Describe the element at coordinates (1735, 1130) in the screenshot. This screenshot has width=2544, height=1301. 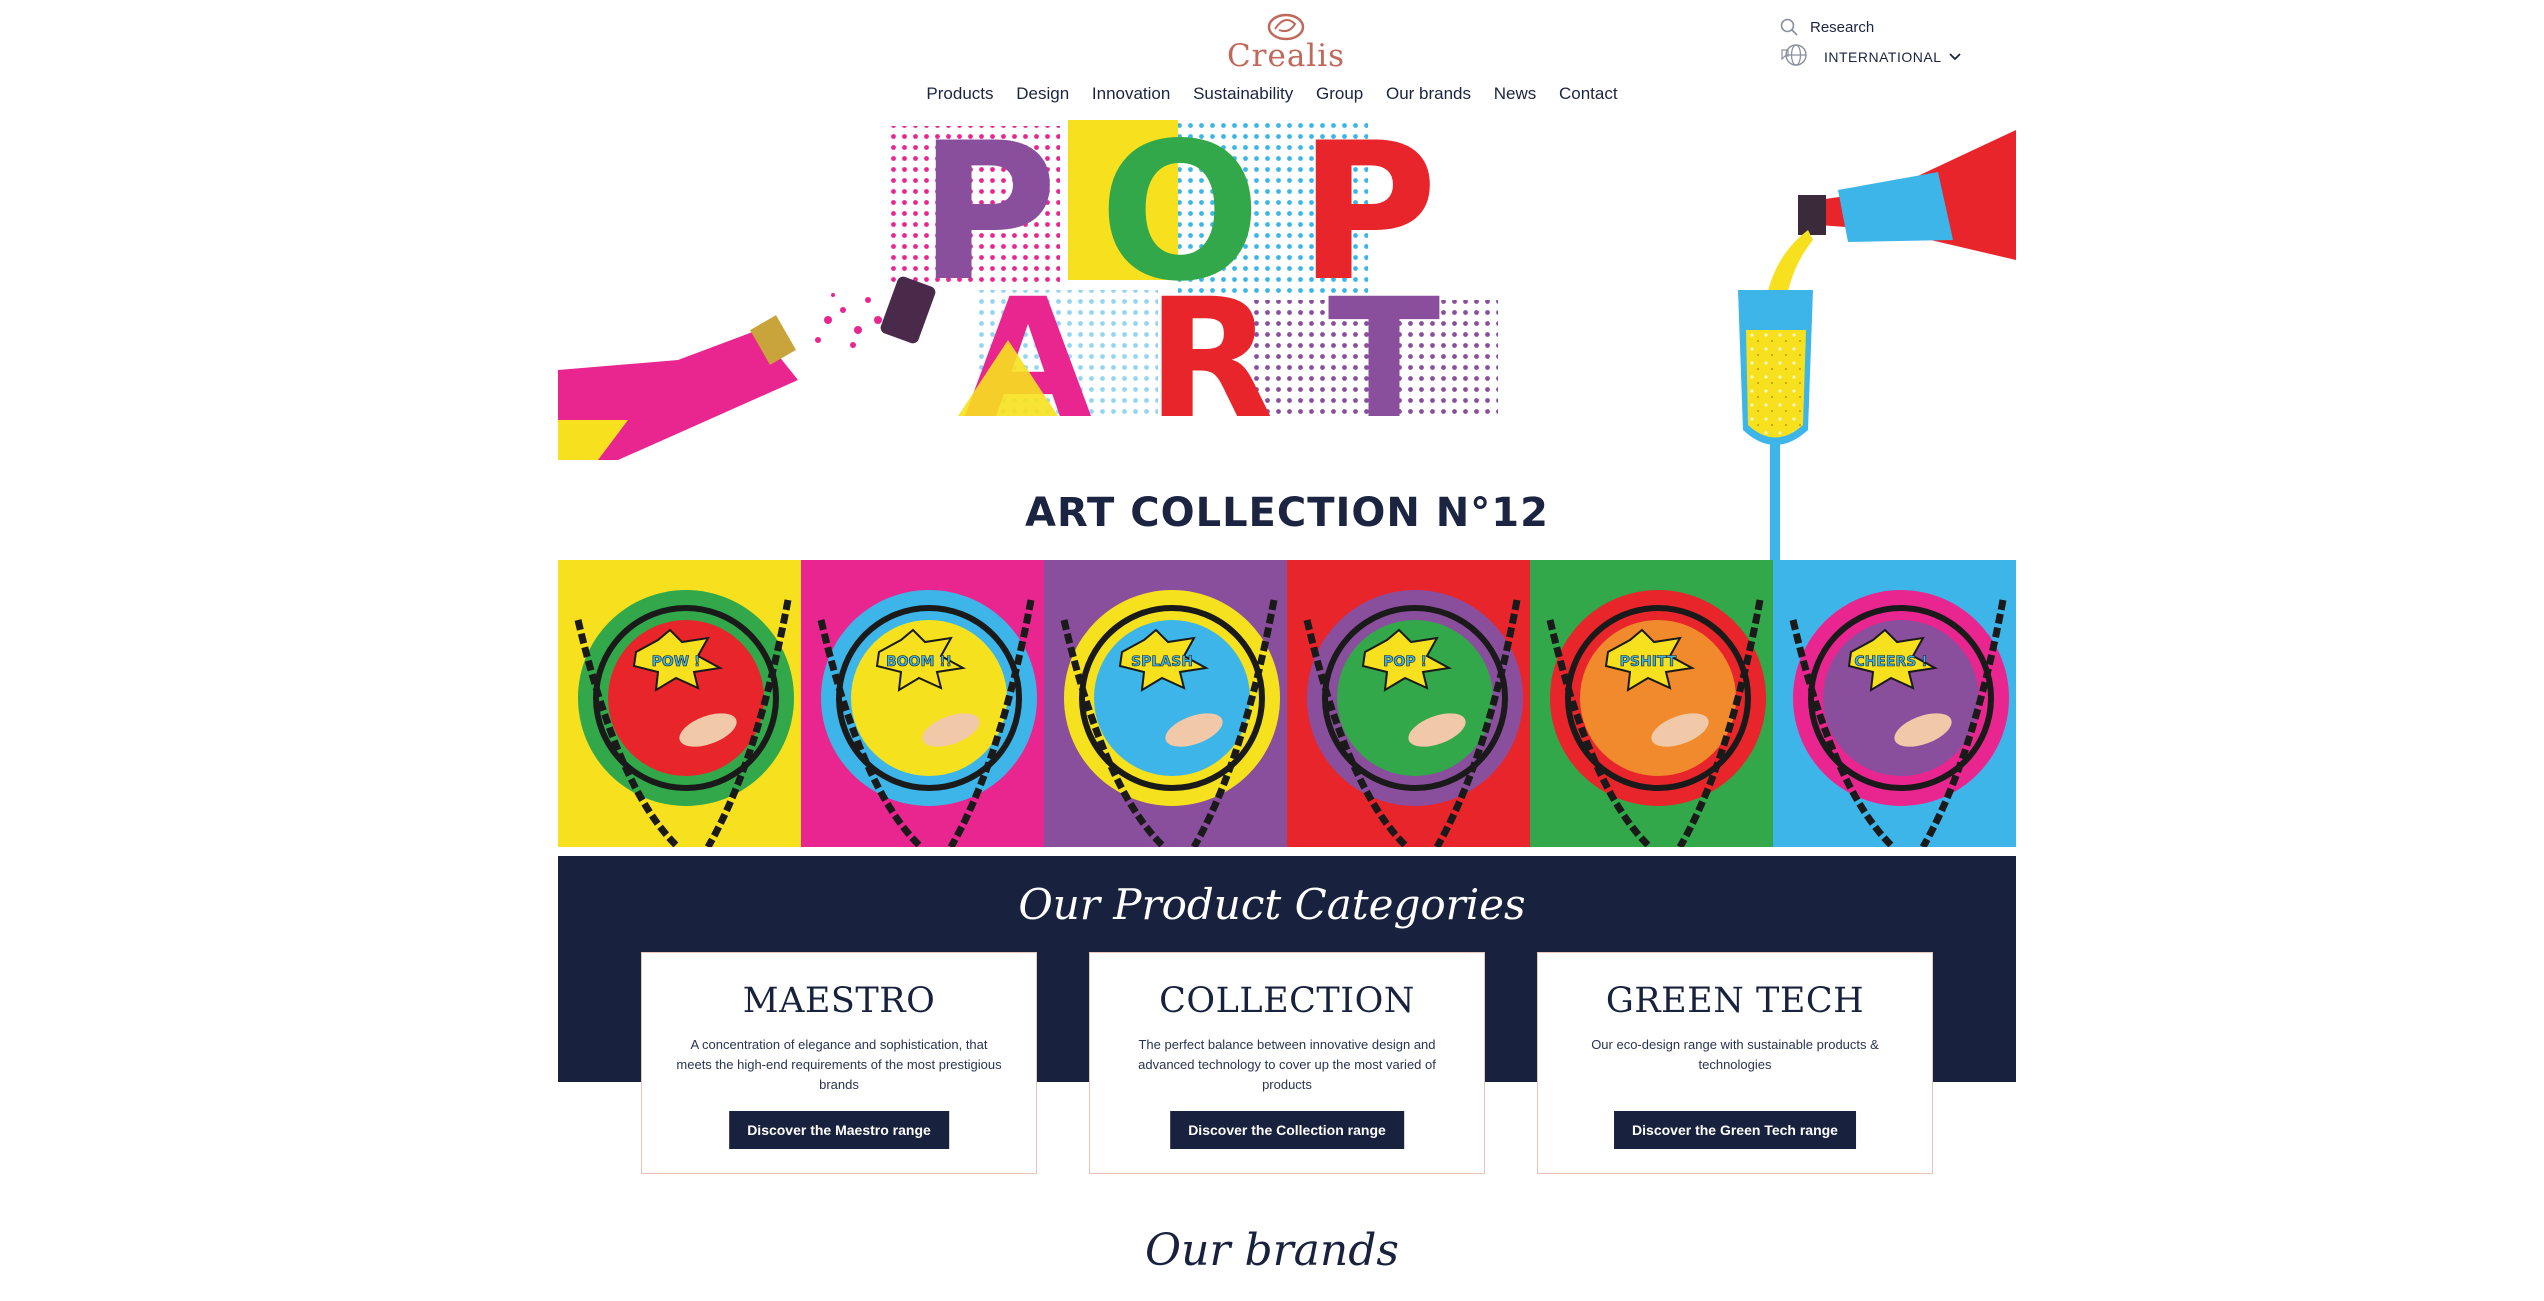
I see `discover-green-tech-button: Discover the Green Tech range` at that location.